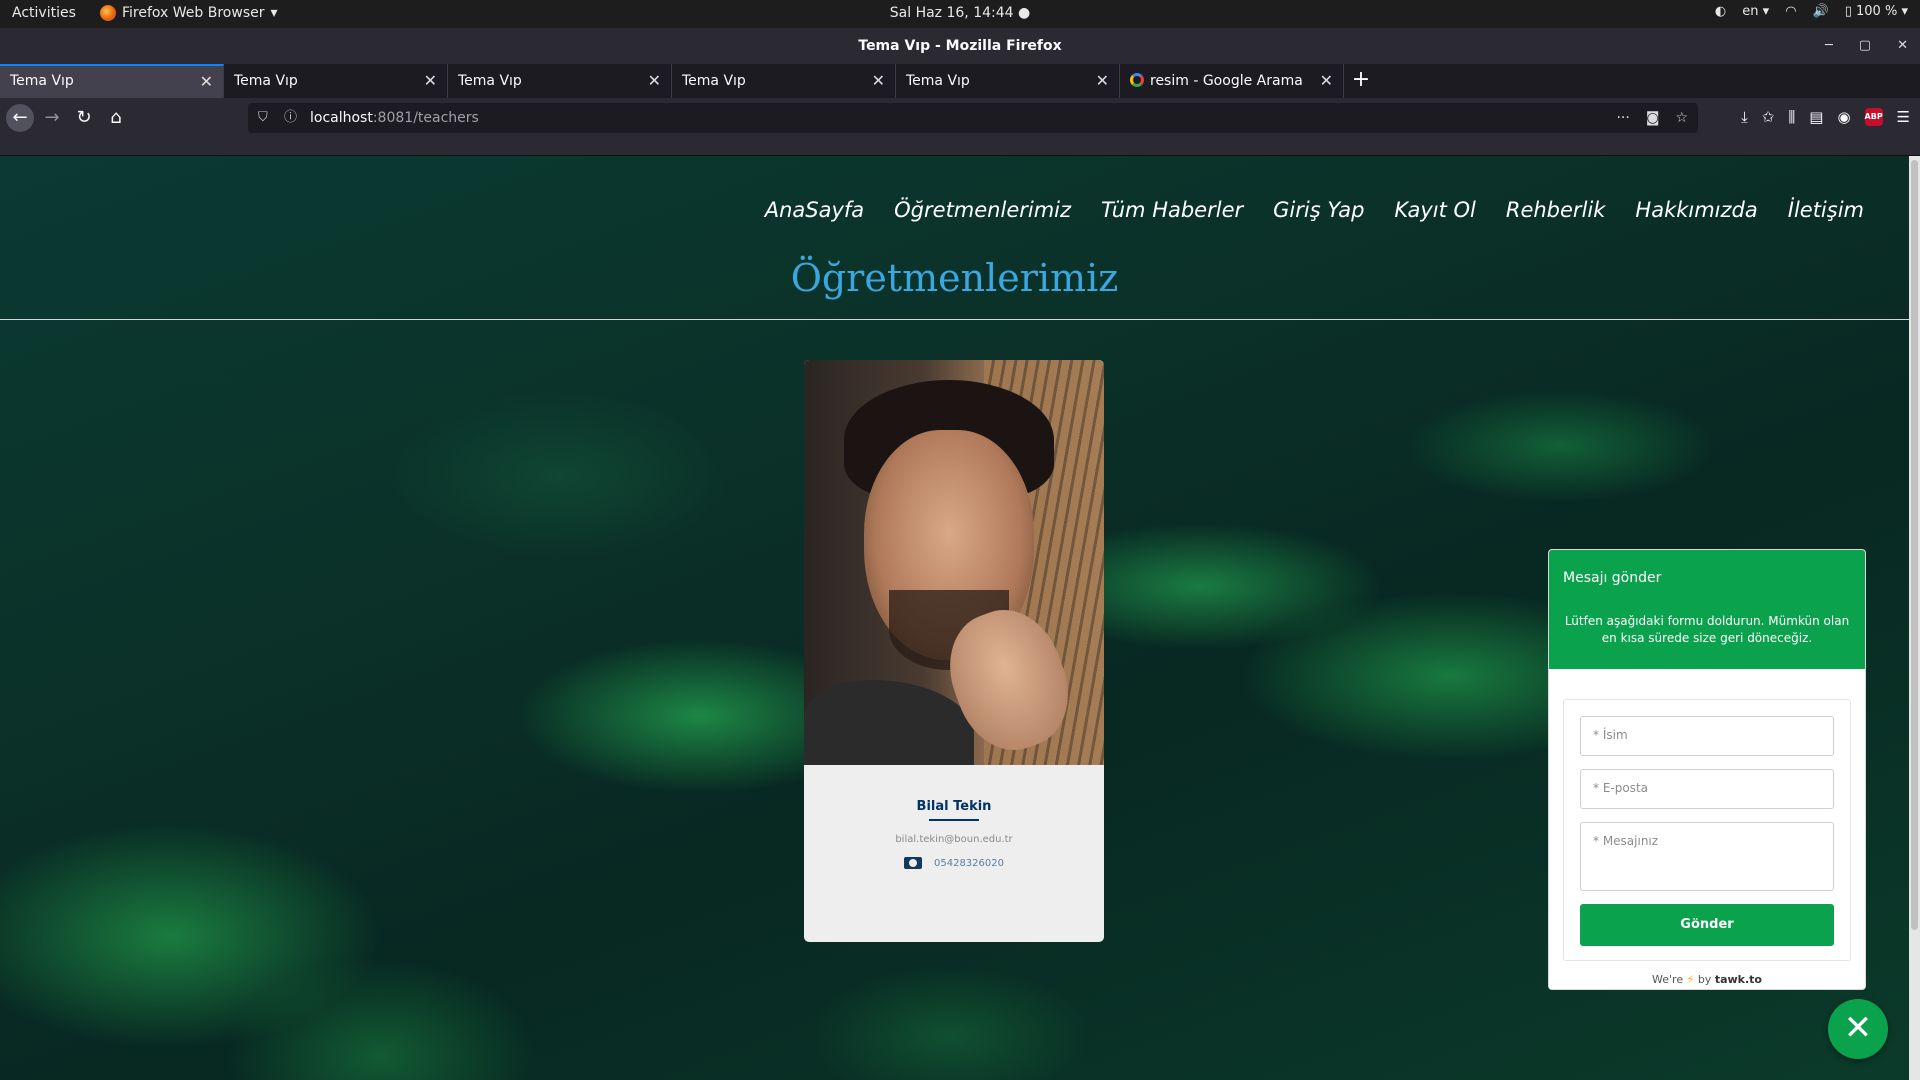 The height and width of the screenshot is (1080, 1920). What do you see at coordinates (1902, 46) in the screenshot?
I see `close-window-icon: ✕` at bounding box center [1902, 46].